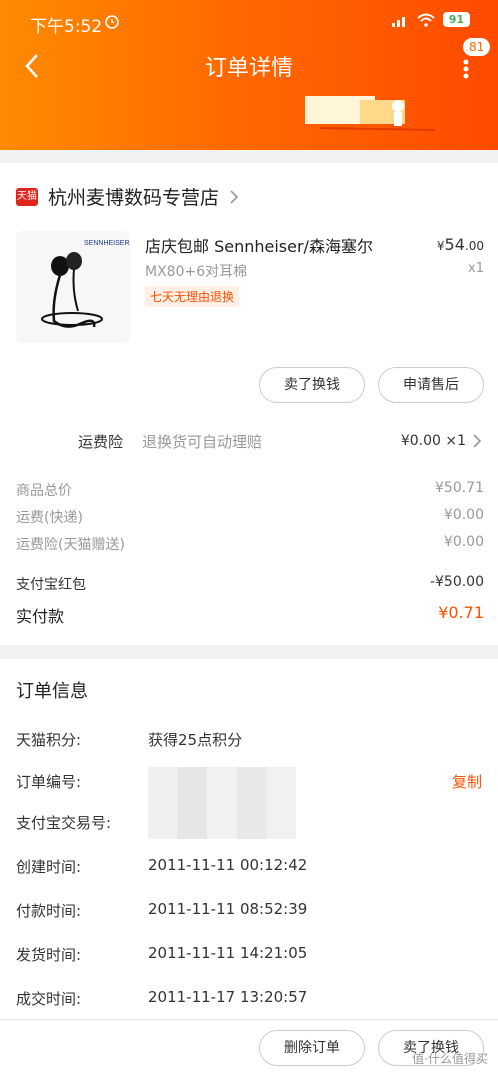 This screenshot has height=1080, width=498. What do you see at coordinates (49, 782) in the screenshot?
I see `info-label: 订单编号:` at bounding box center [49, 782].